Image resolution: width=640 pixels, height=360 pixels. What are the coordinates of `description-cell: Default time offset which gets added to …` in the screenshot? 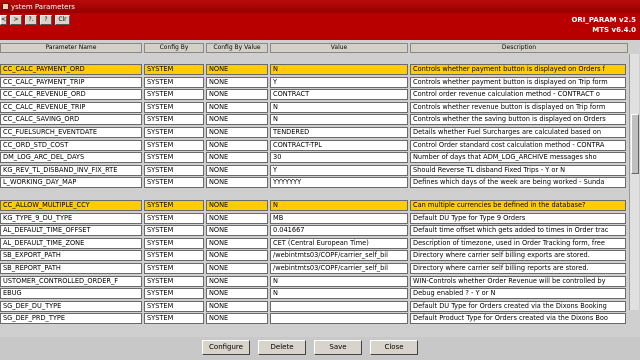 It's located at (518, 231).